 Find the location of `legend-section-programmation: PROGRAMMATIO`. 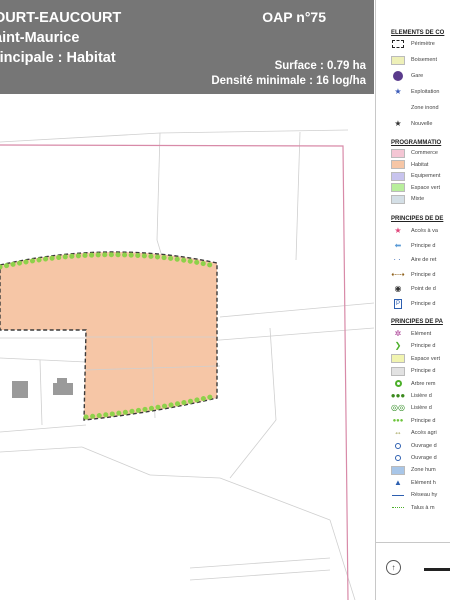

legend-section-programmation: PROGRAMMATIO is located at coordinates (416, 143).